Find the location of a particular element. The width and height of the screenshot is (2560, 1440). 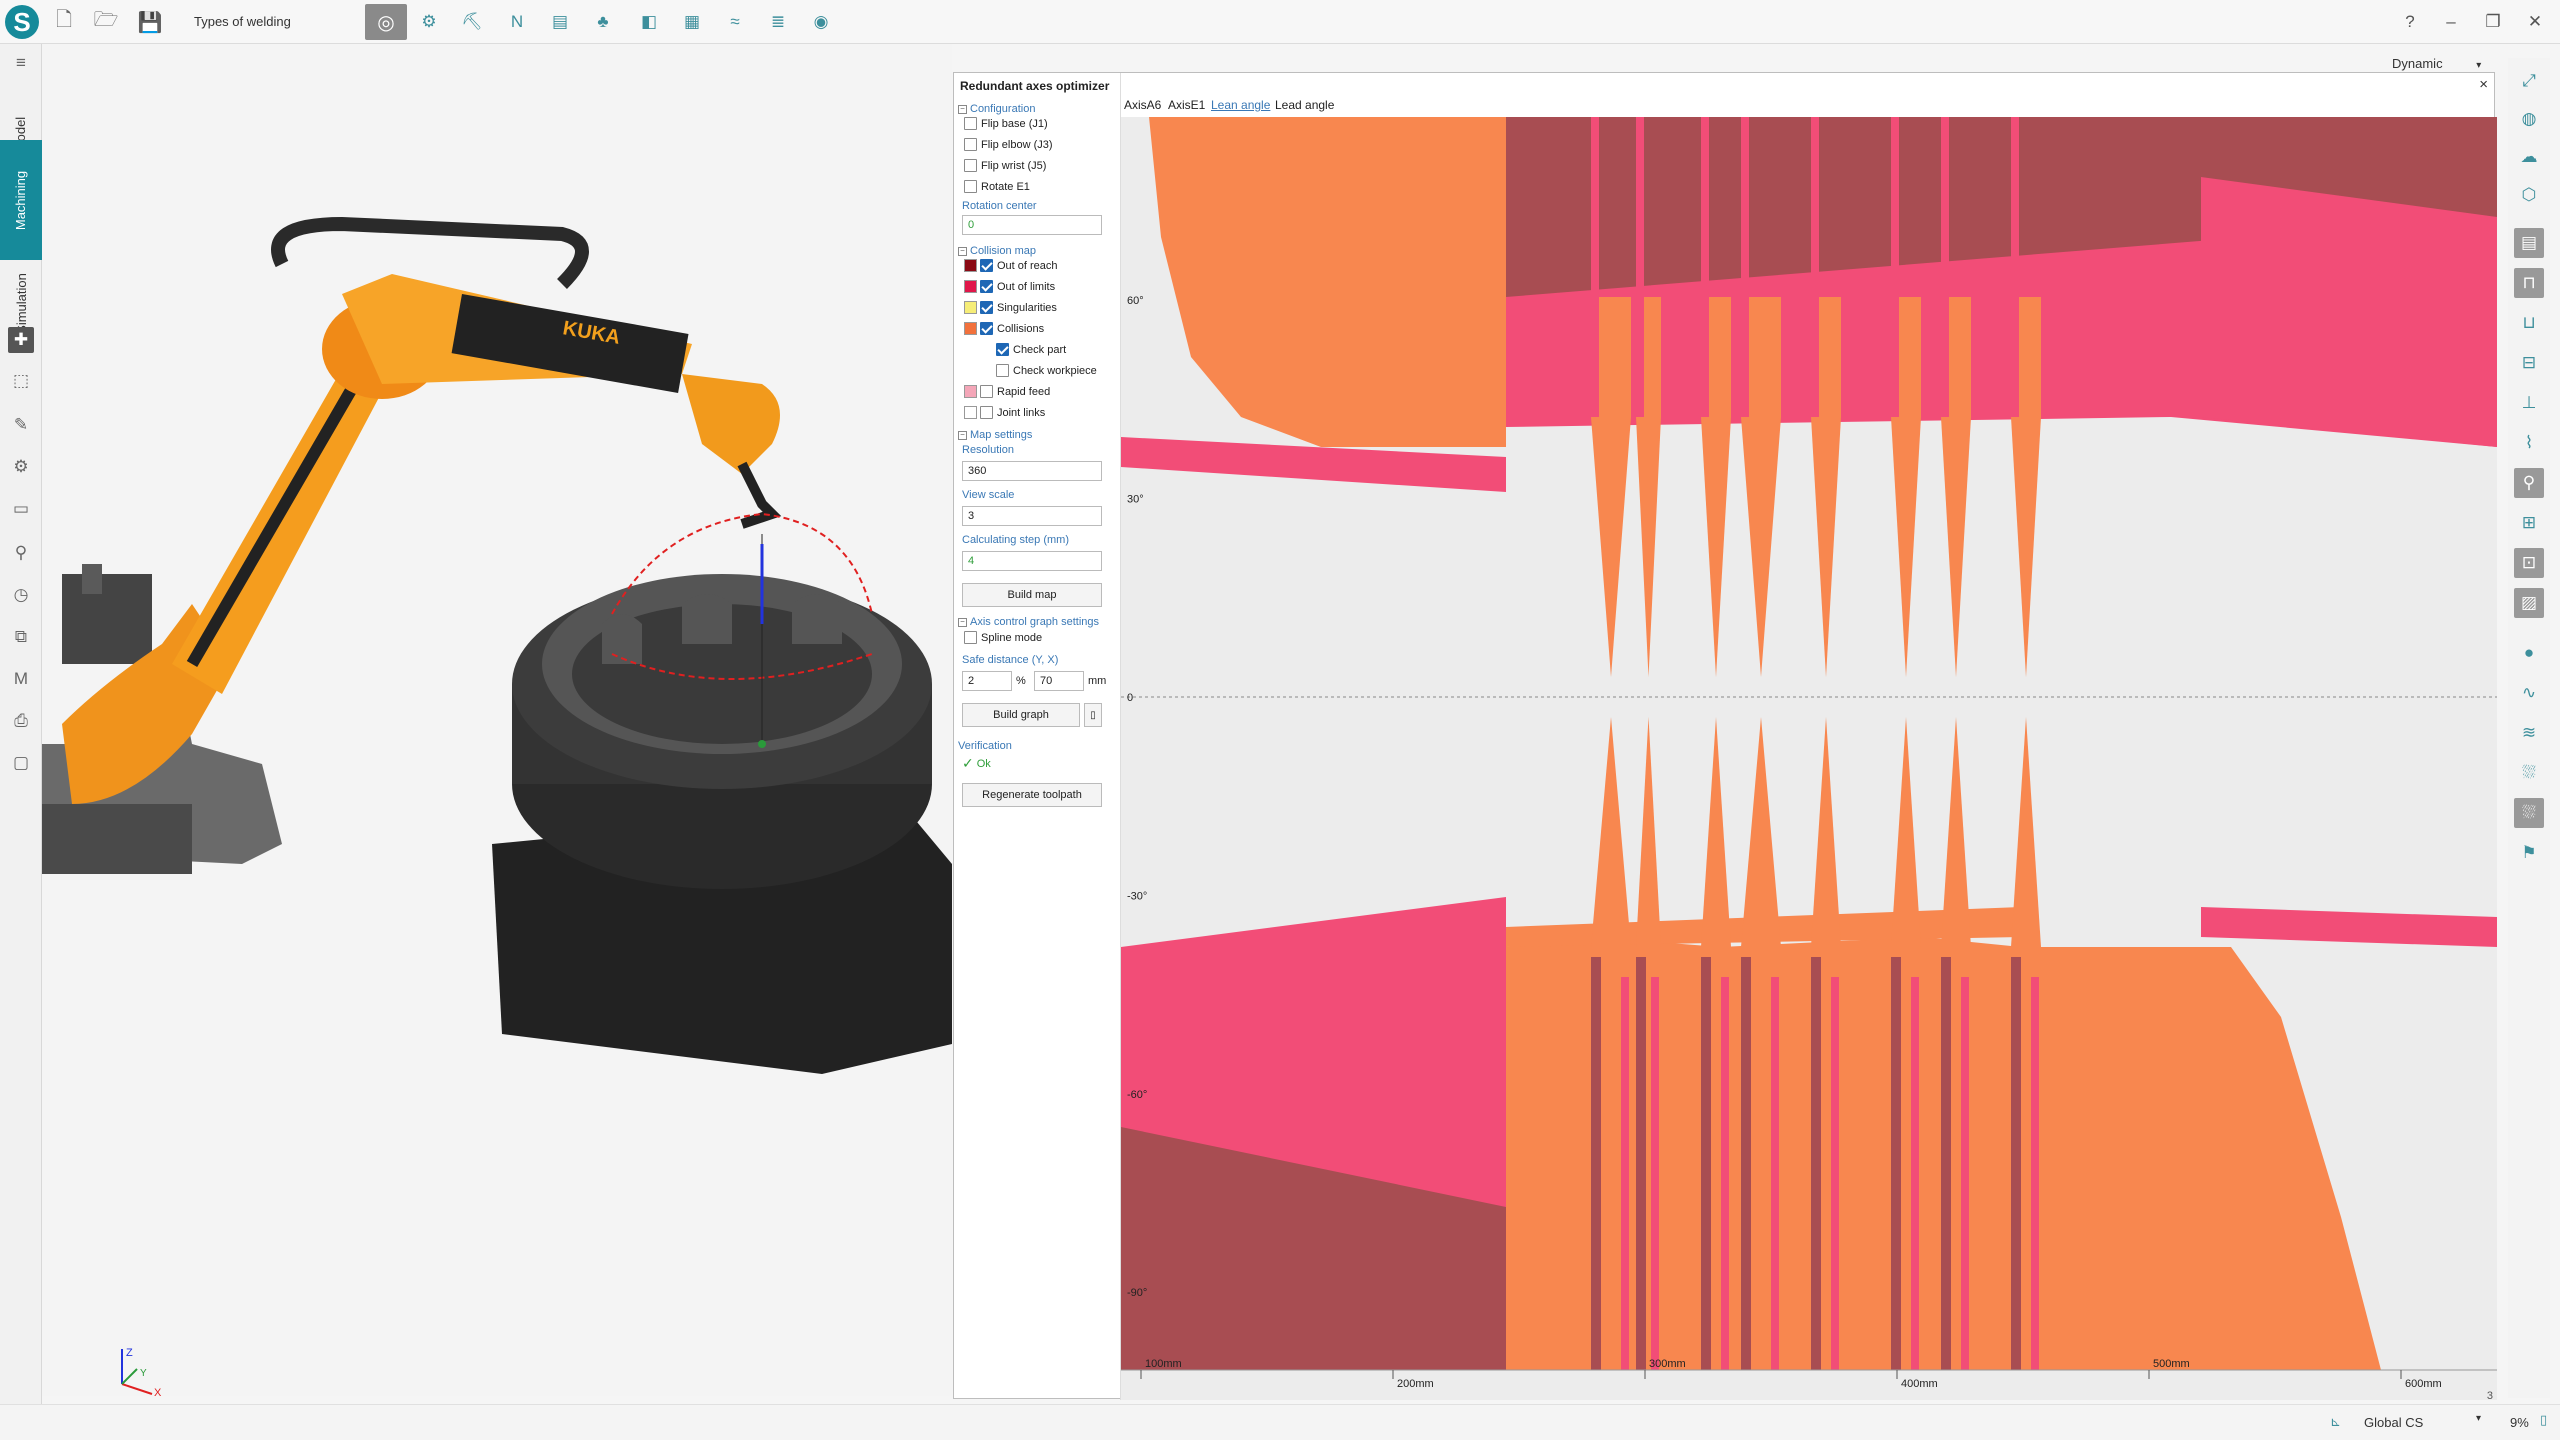

safe-x-input: 70 is located at coordinates (1059, 681).